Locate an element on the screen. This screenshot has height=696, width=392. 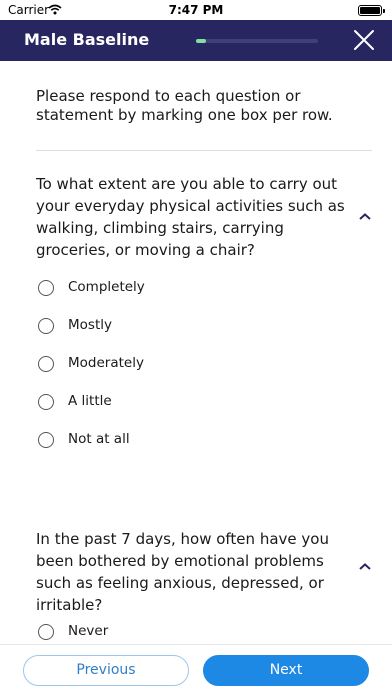
navigation-footer: Previous Next is located at coordinates (196, 670).